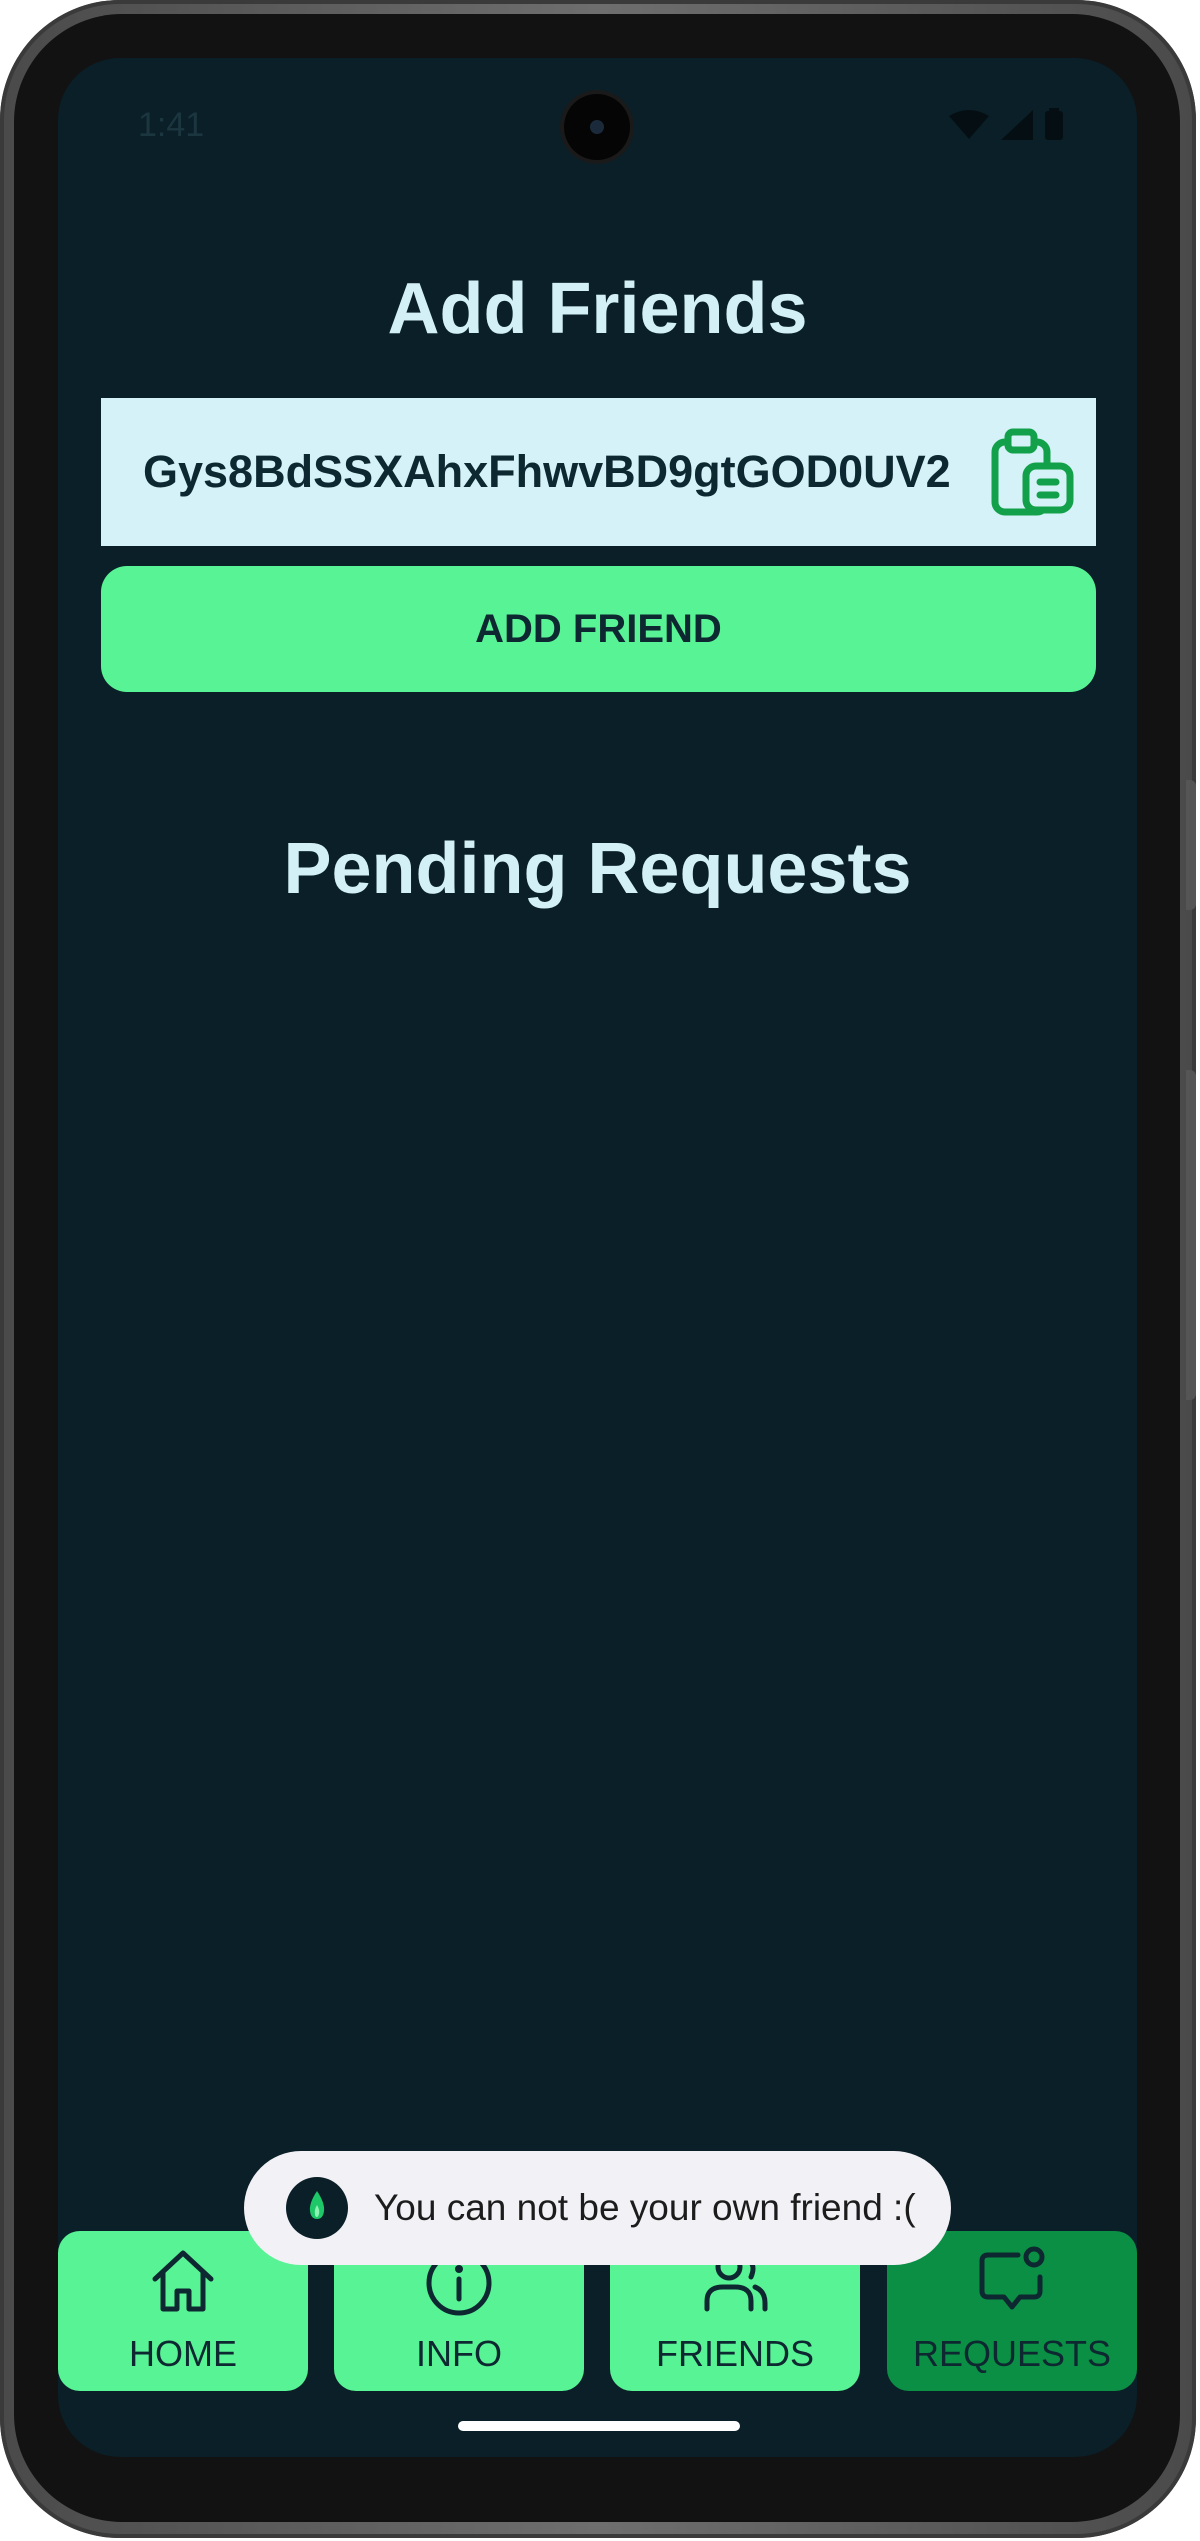  I want to click on status-icons, so click(1006, 124).